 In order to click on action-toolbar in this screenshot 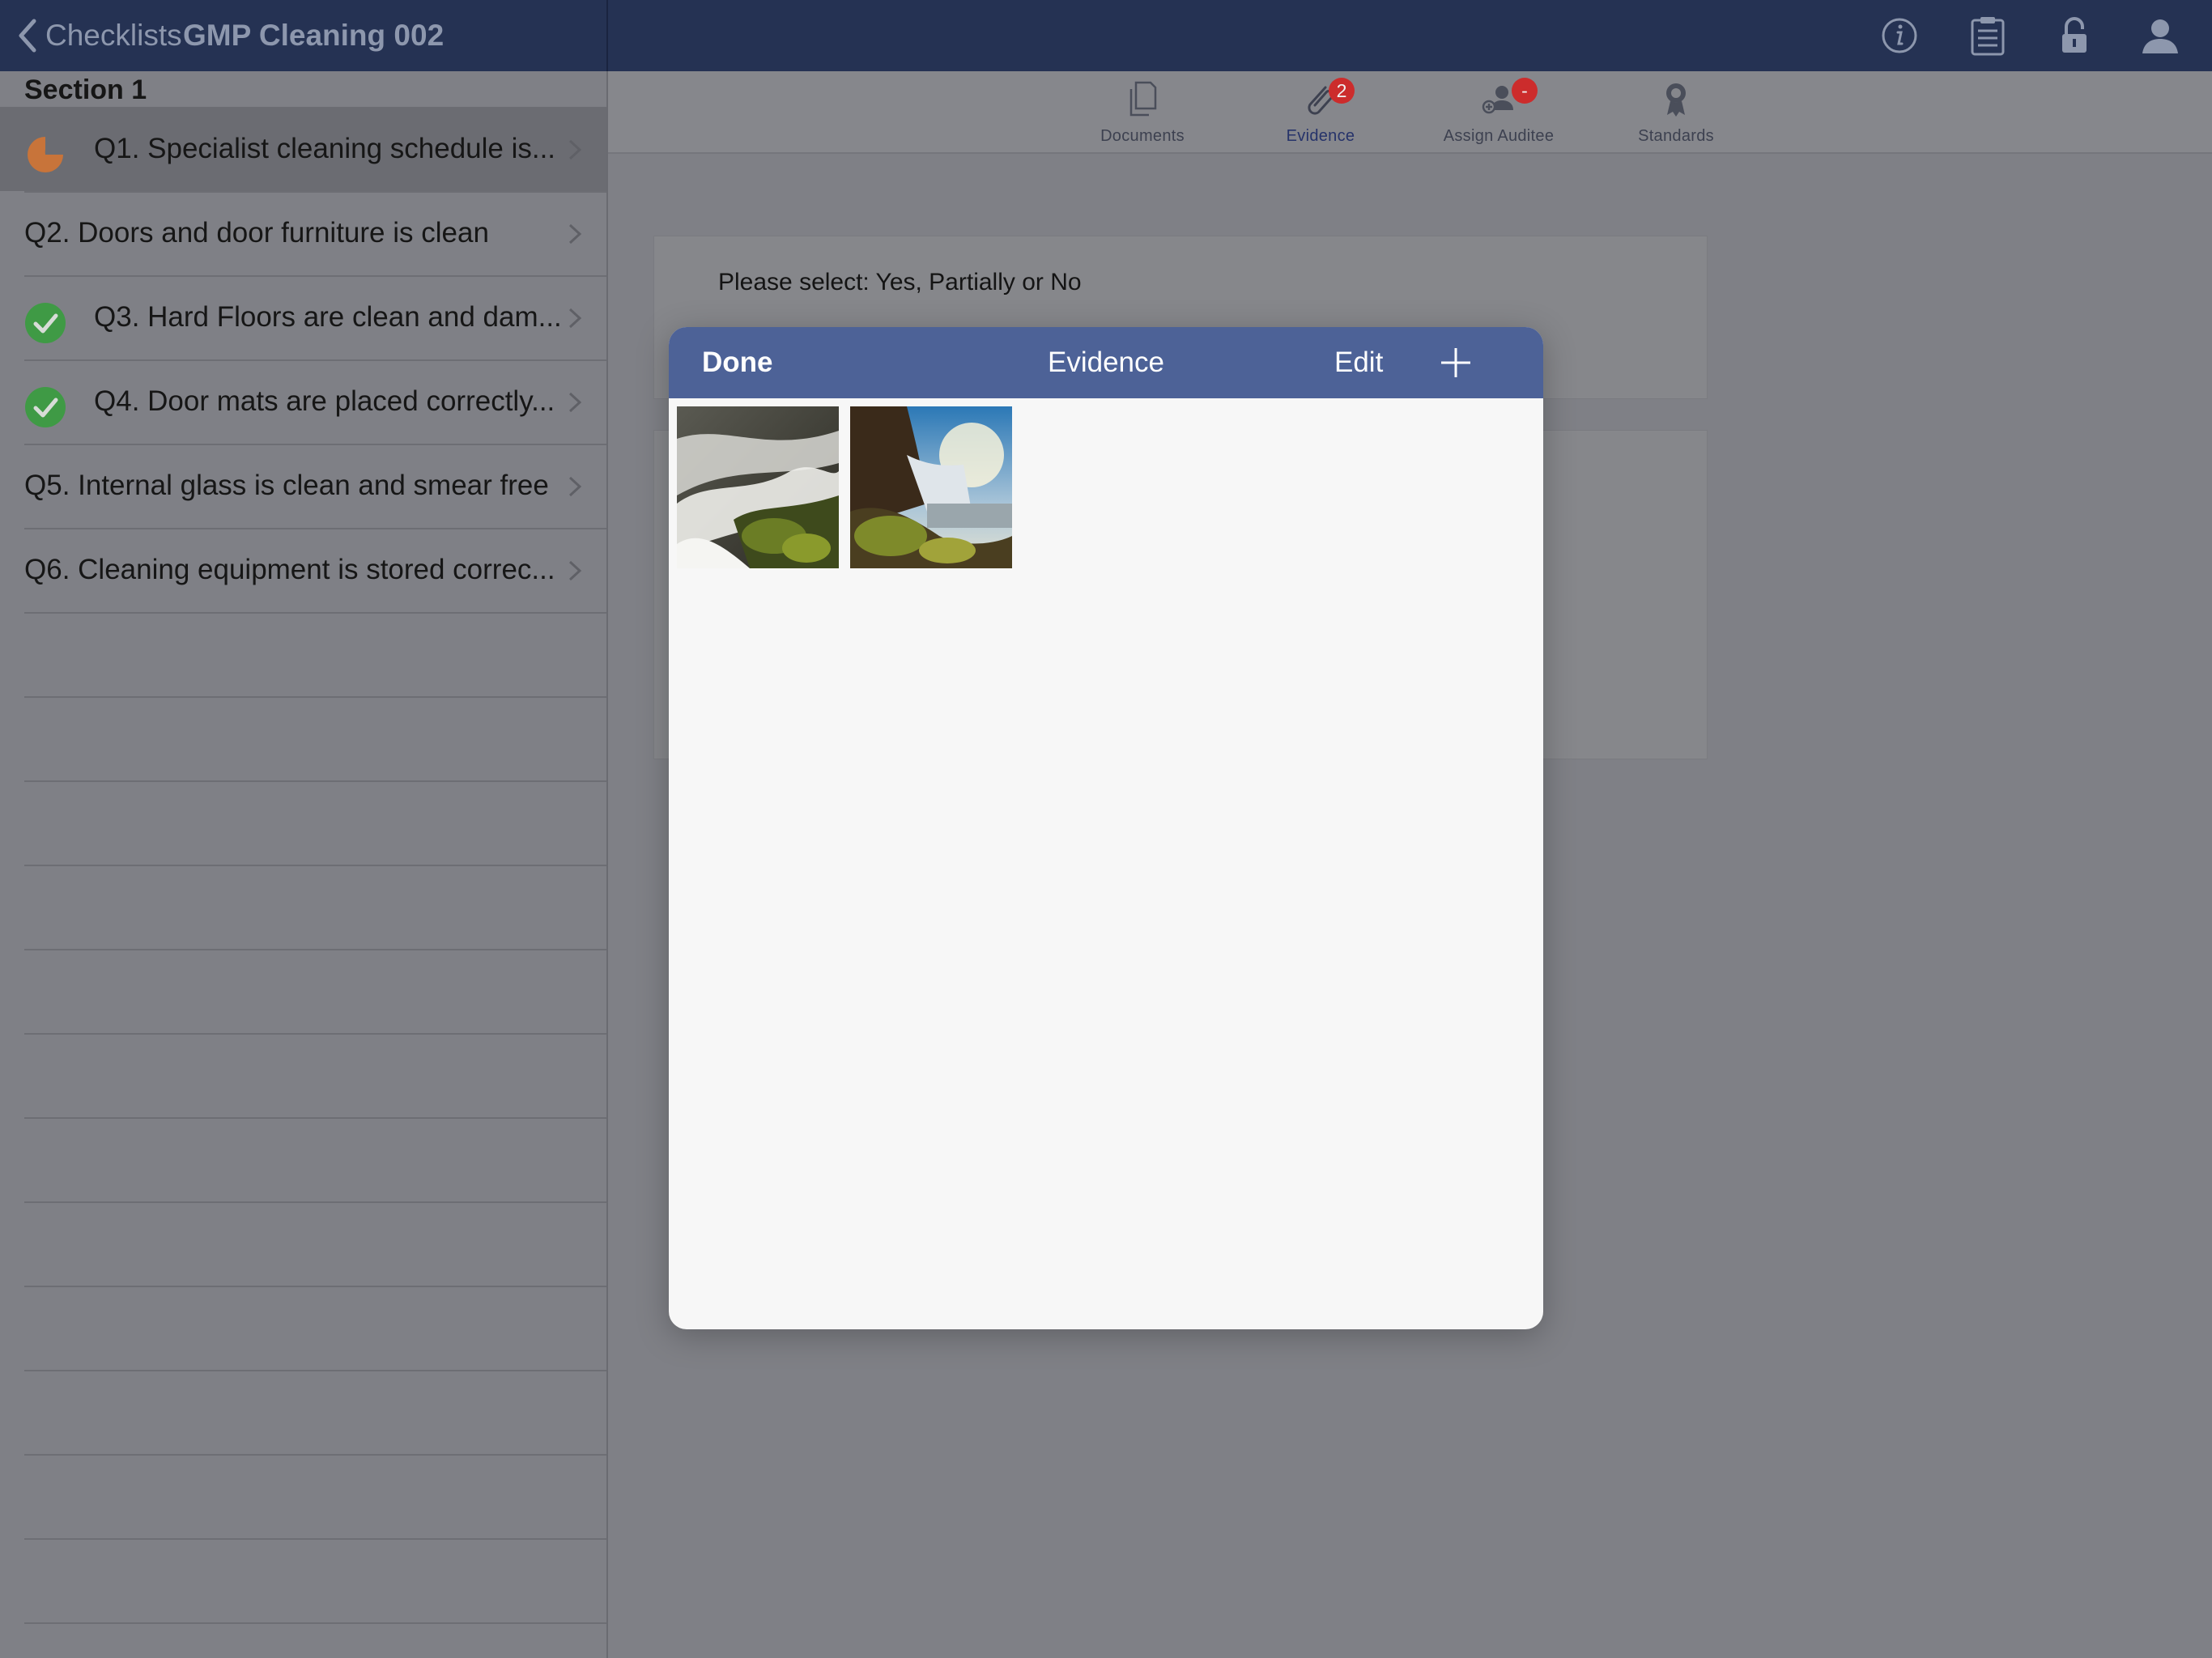, I will do `click(1410, 112)`.